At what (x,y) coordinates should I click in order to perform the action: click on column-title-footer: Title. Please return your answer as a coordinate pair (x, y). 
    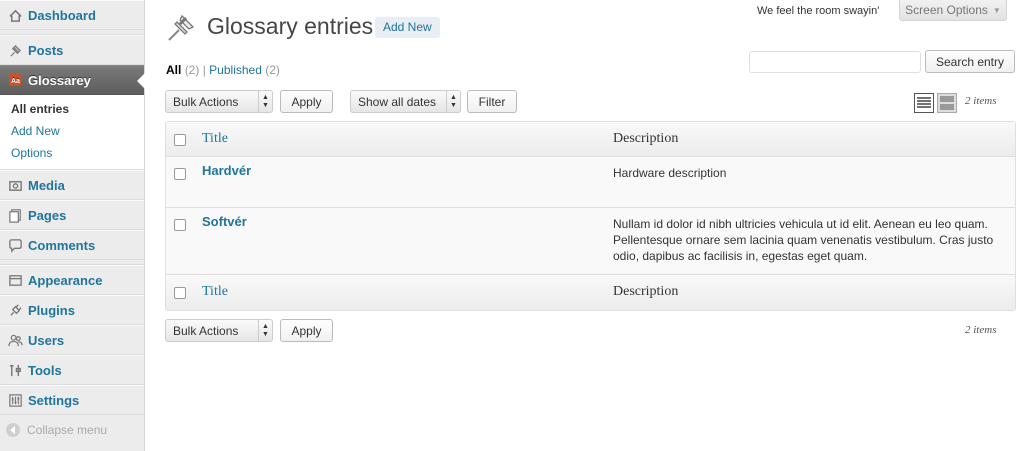
    Looking at the image, I should click on (215, 292).